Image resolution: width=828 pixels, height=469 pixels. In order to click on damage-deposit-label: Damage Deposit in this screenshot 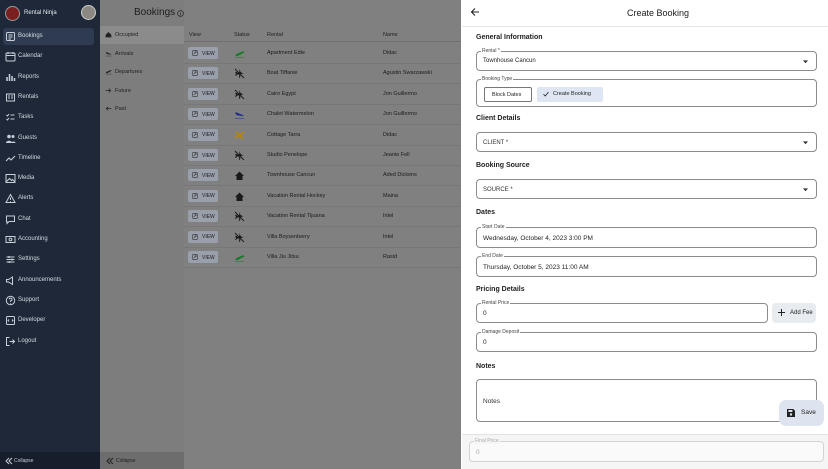, I will do `click(501, 332)`.